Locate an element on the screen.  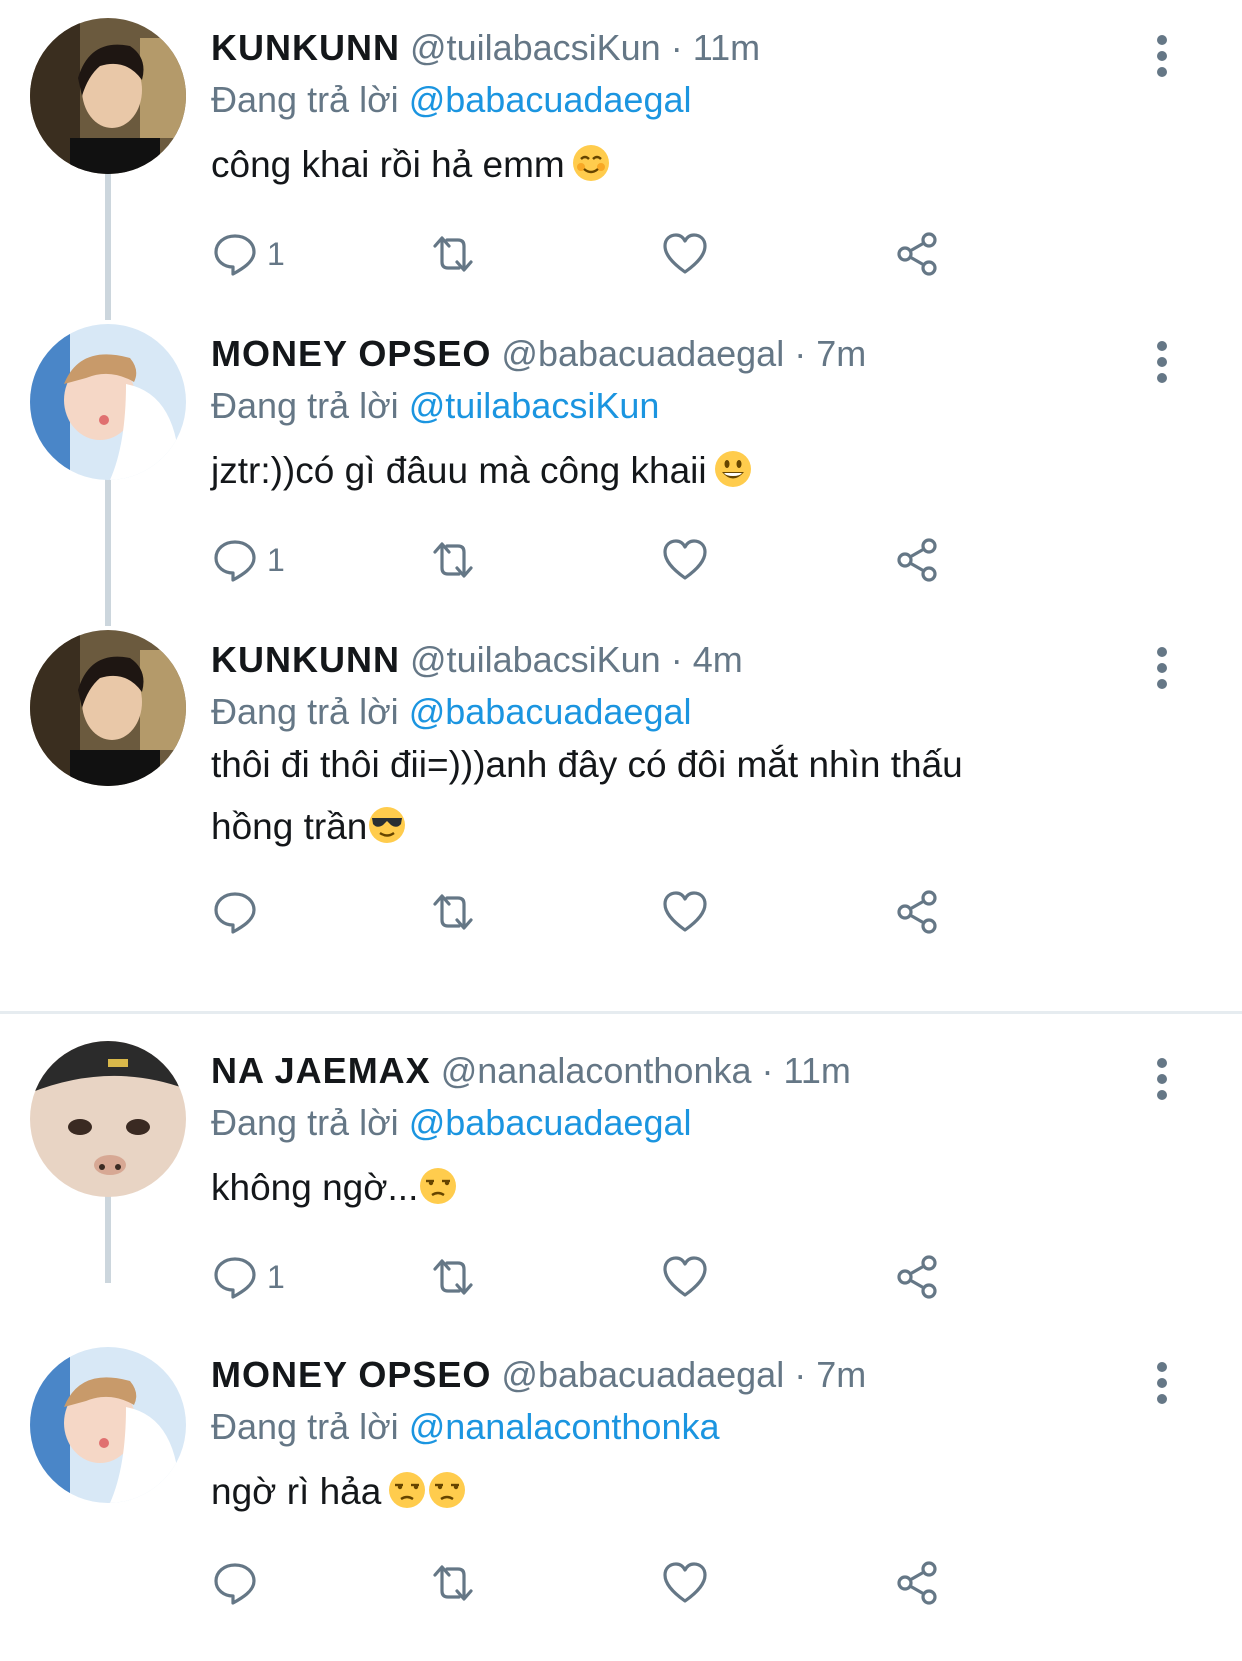
smiling-blush-emoji is located at coordinates (591, 163).